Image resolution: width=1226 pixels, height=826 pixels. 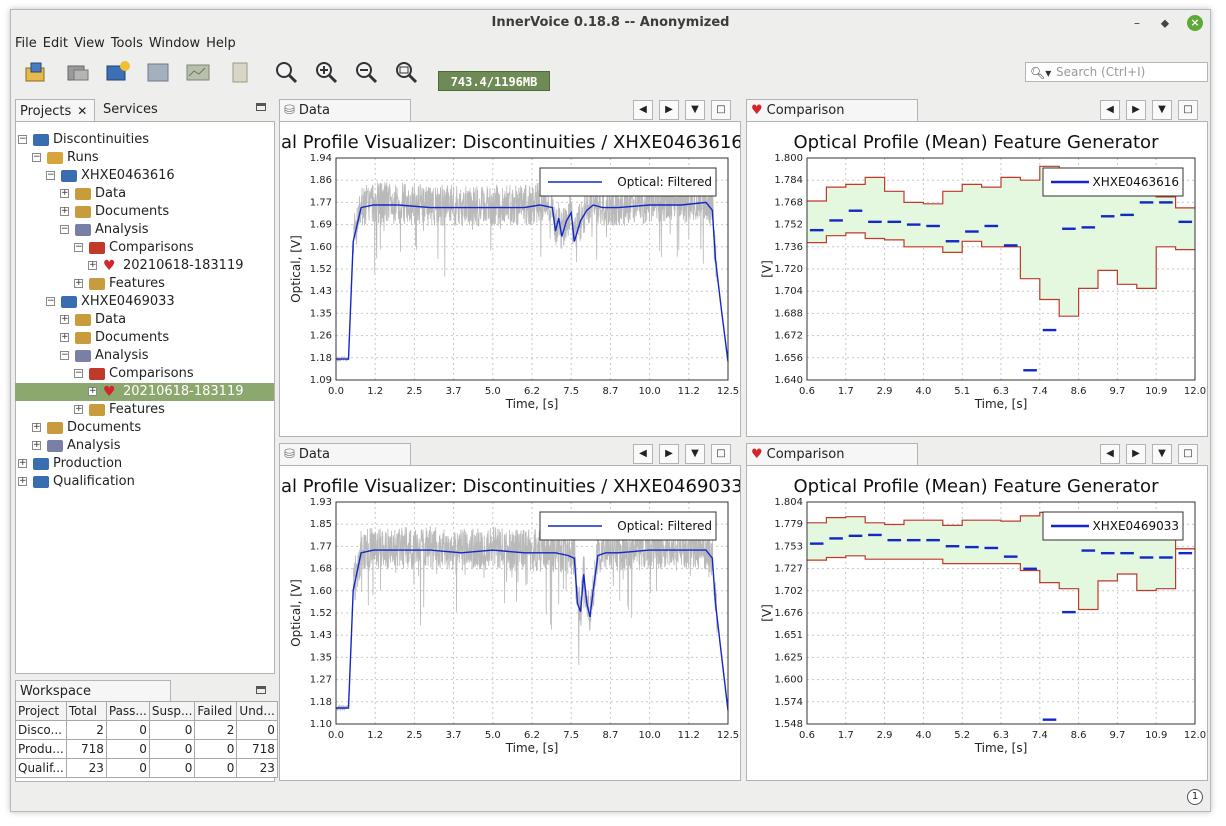 I want to click on zoom-in-icon, so click(x=326, y=72).